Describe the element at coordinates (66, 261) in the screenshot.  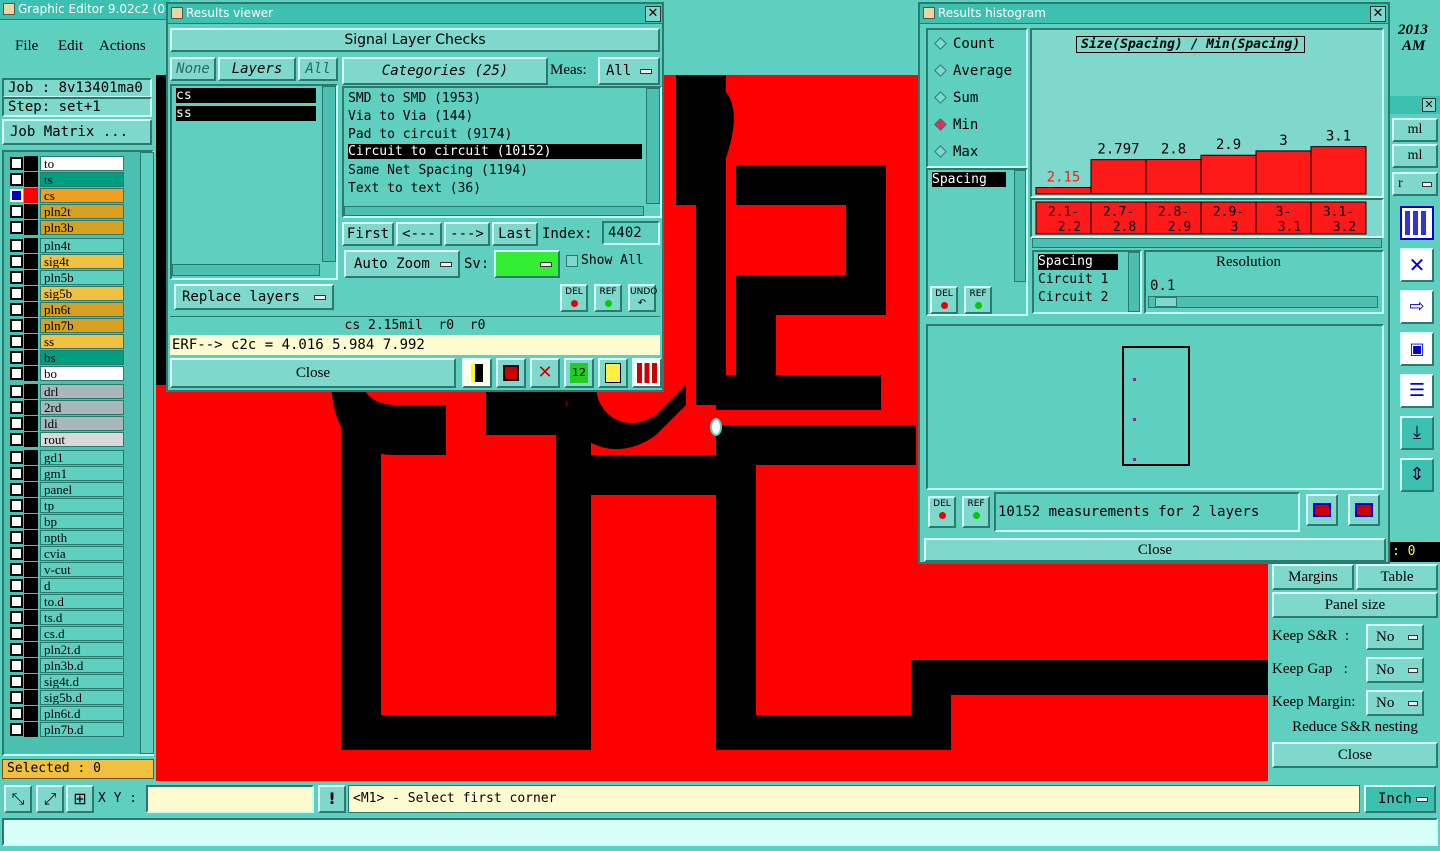
I see `layer-row-sig4t: sig4t` at that location.